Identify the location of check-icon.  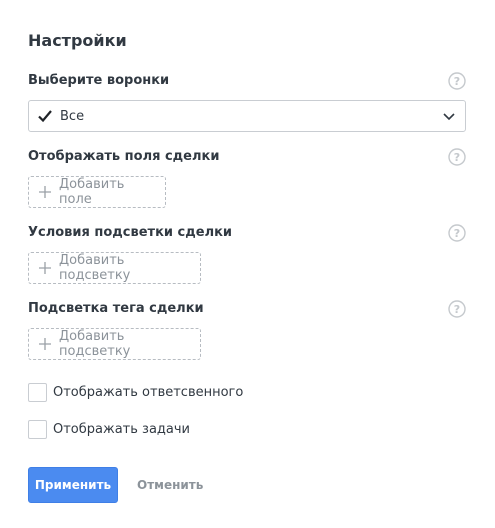
(45, 116).